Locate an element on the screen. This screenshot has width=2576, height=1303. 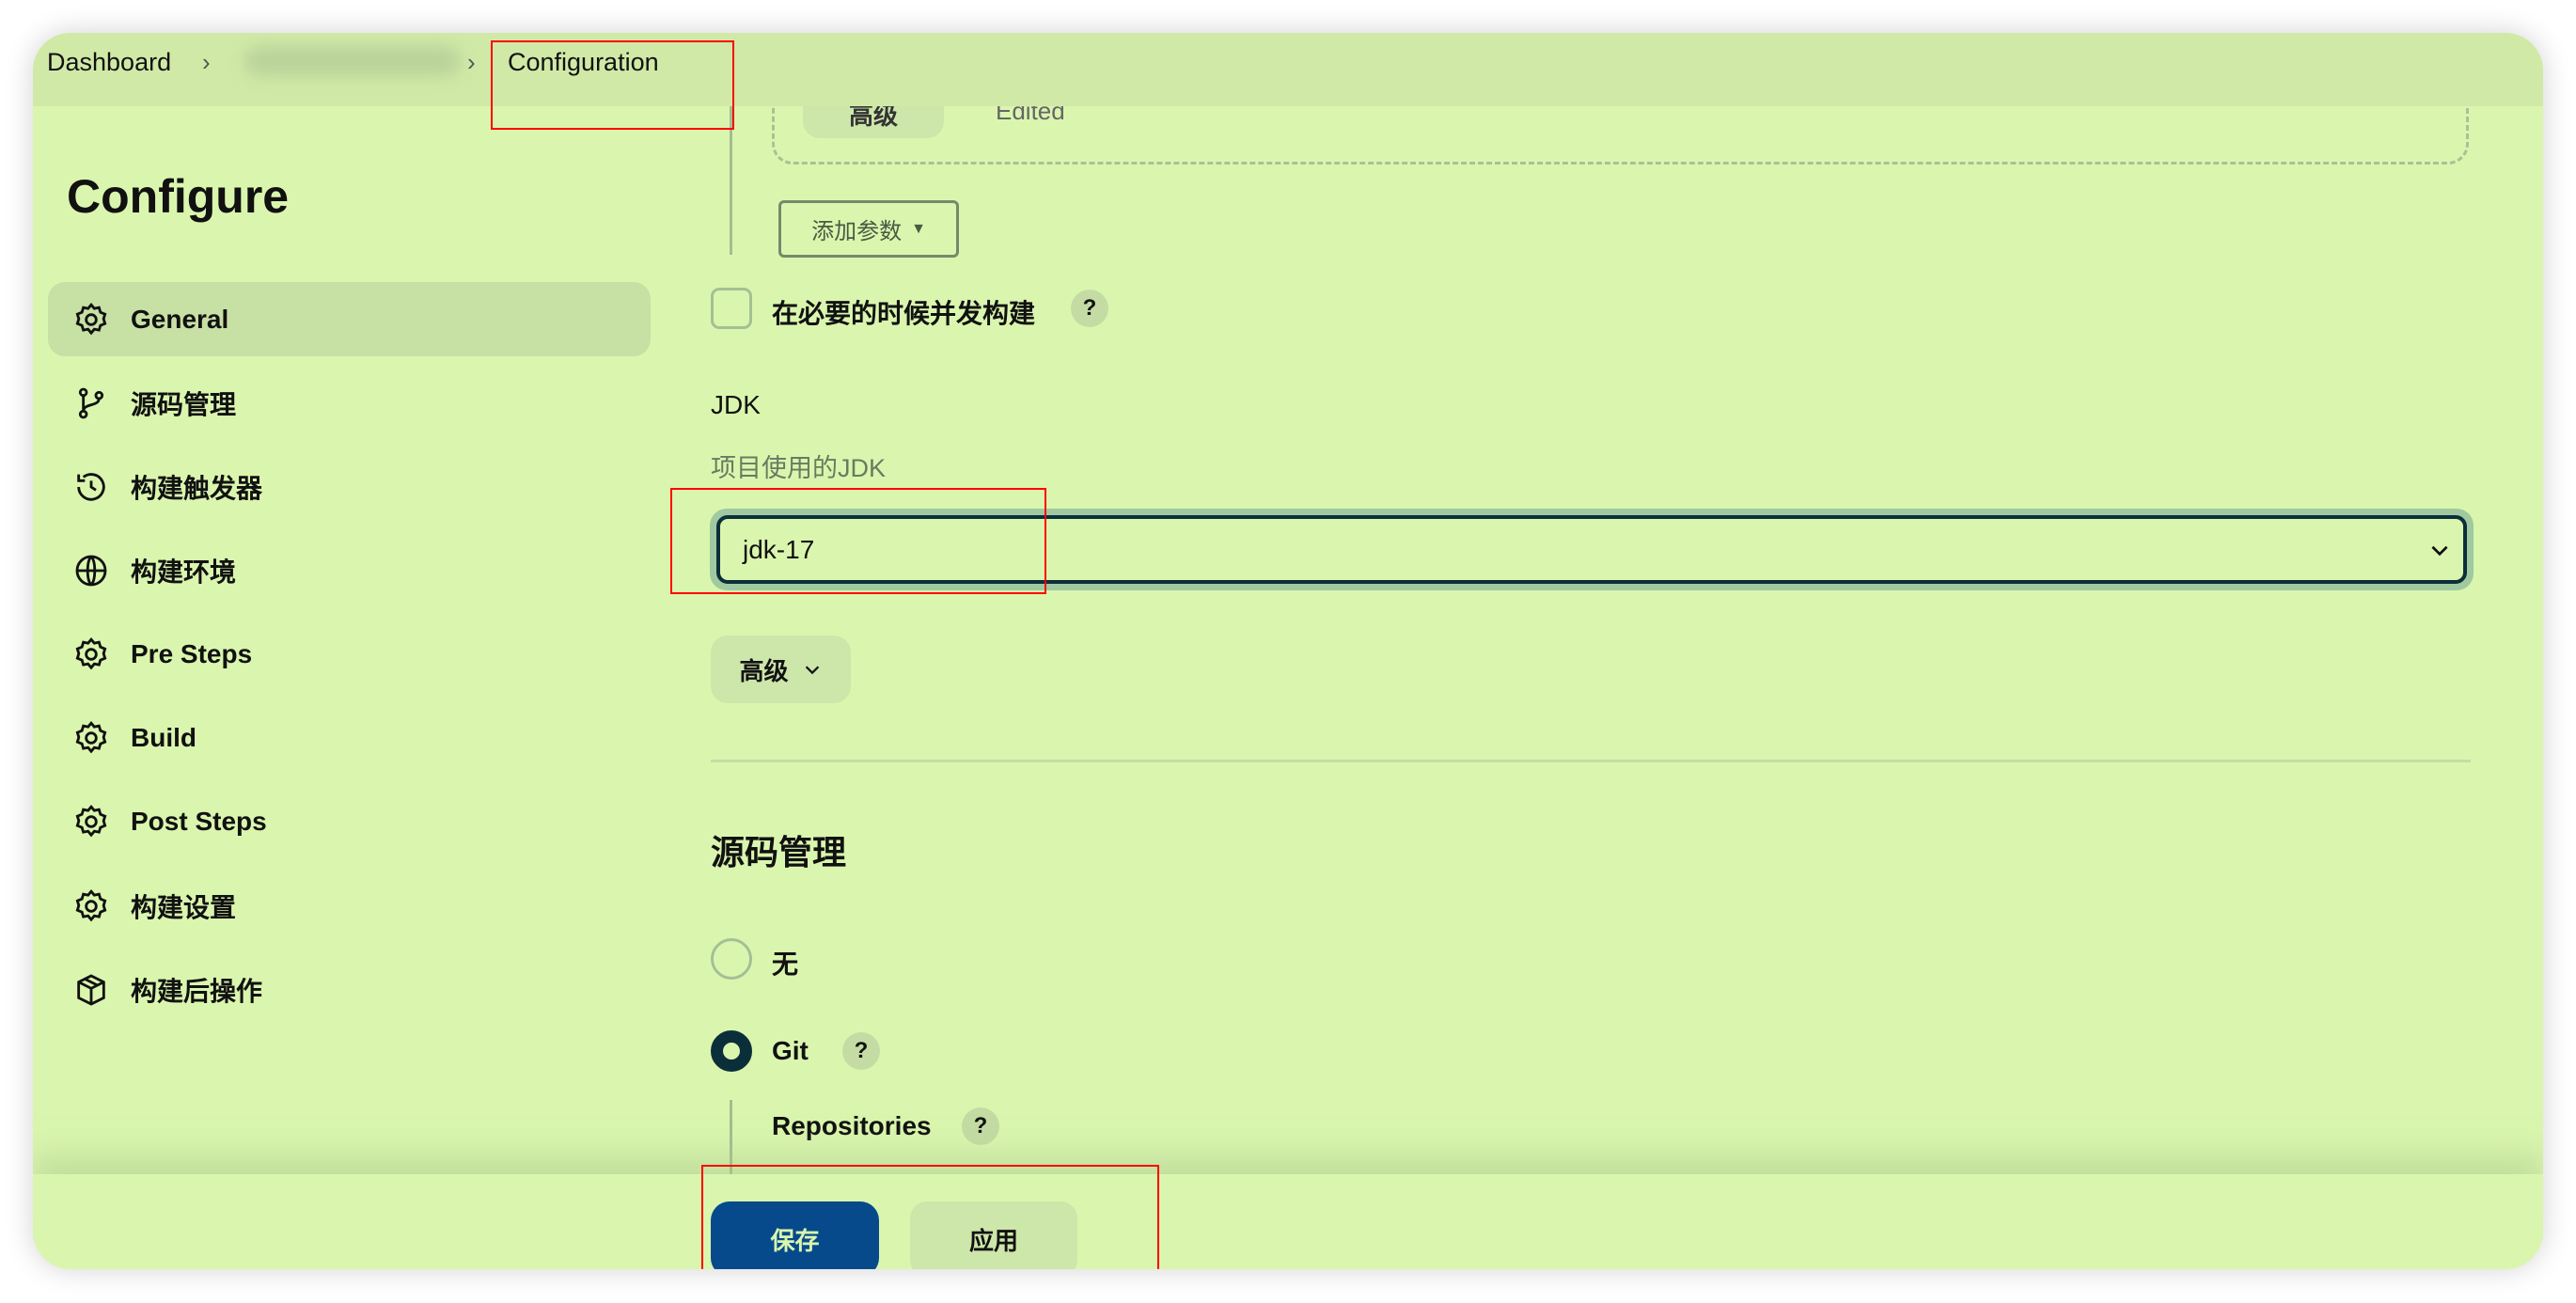
advanced-button: 高级 is located at coordinates (781, 669).